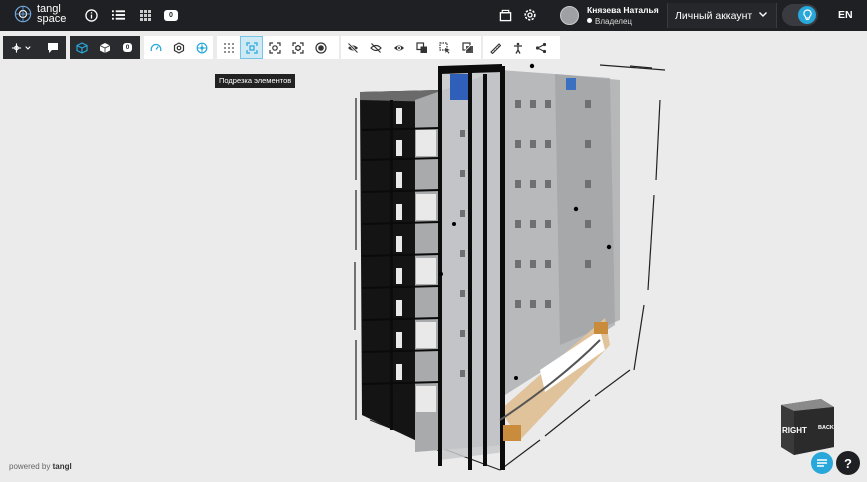 This screenshot has width=867, height=482. What do you see at coordinates (571, 84) in the screenshot?
I see `roof-blue-panel` at bounding box center [571, 84].